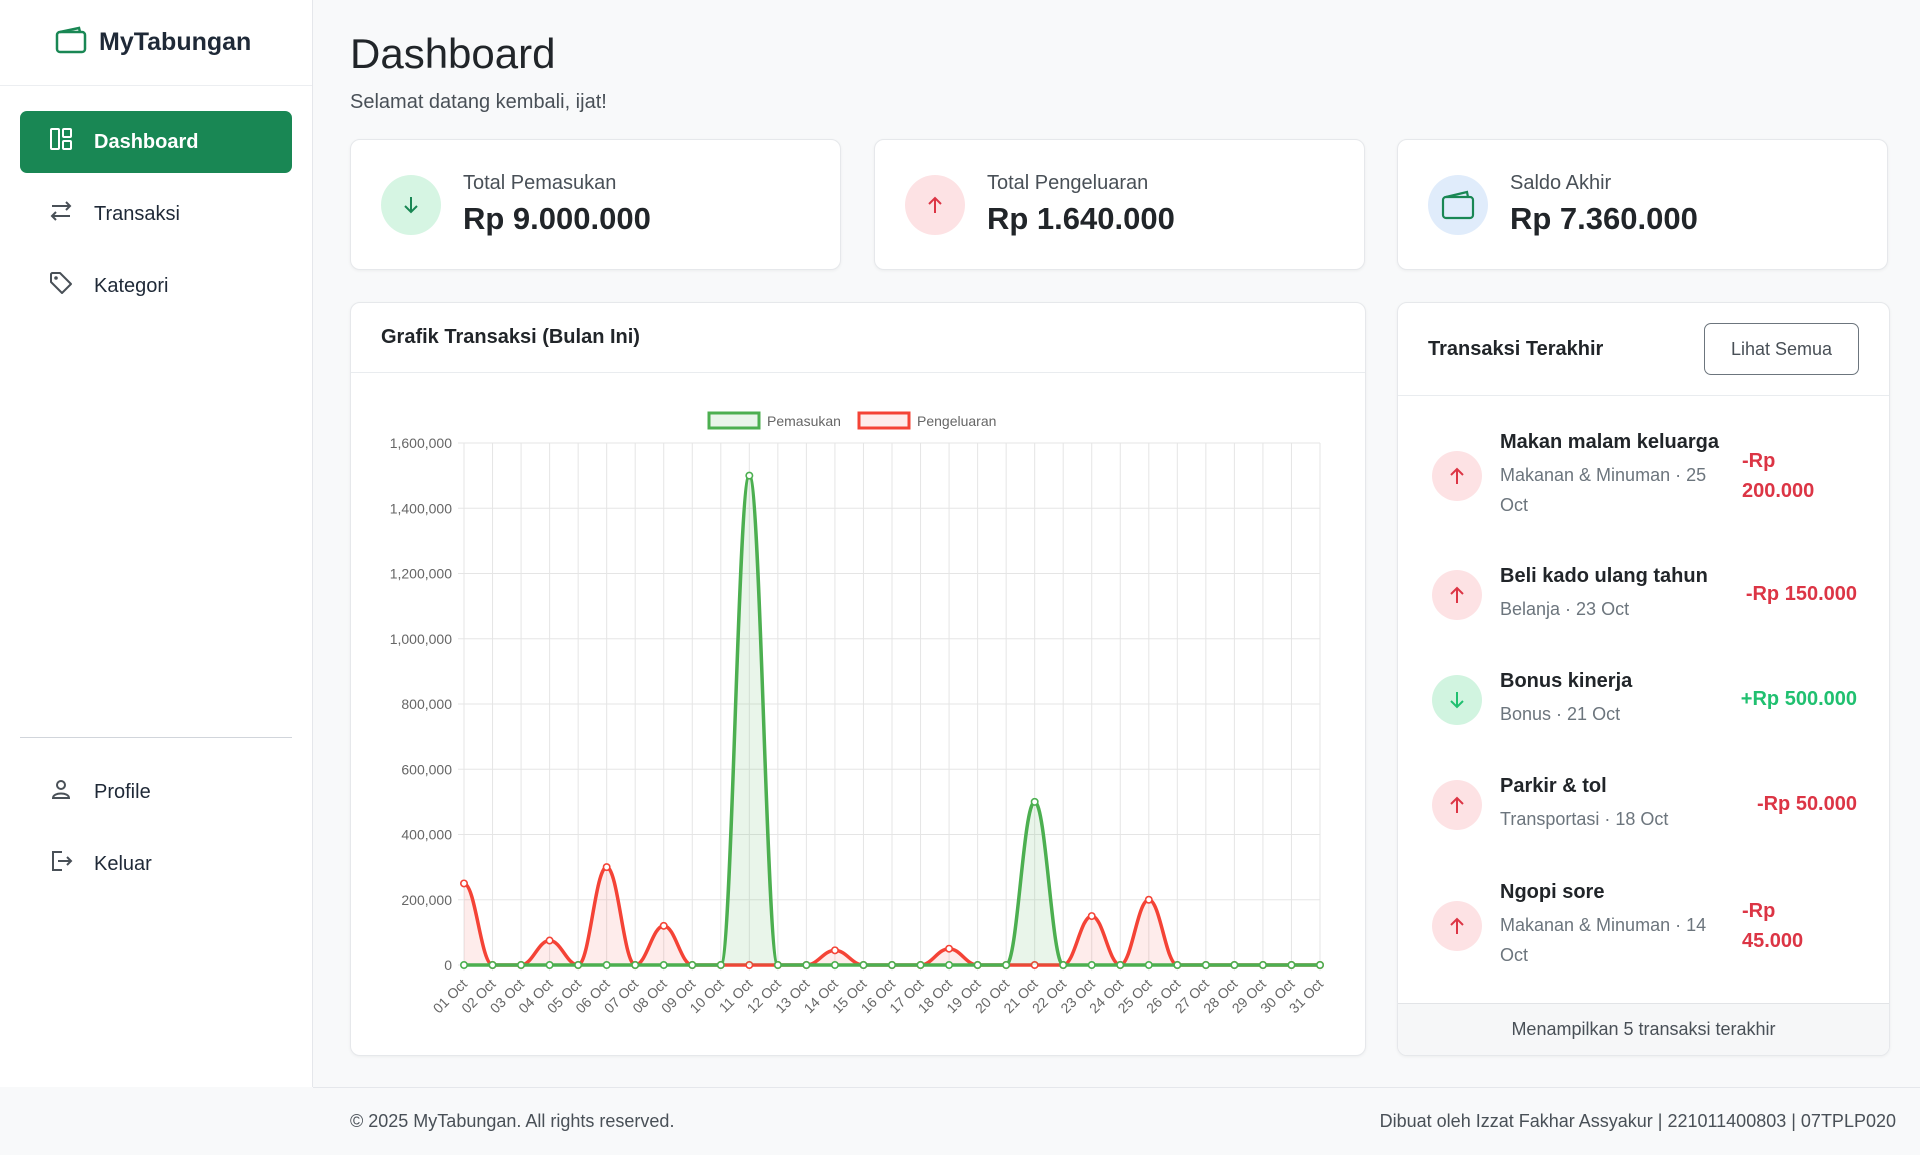 Image resolution: width=1920 pixels, height=1155 pixels. What do you see at coordinates (156, 737) in the screenshot?
I see `sidebar-divider` at bounding box center [156, 737].